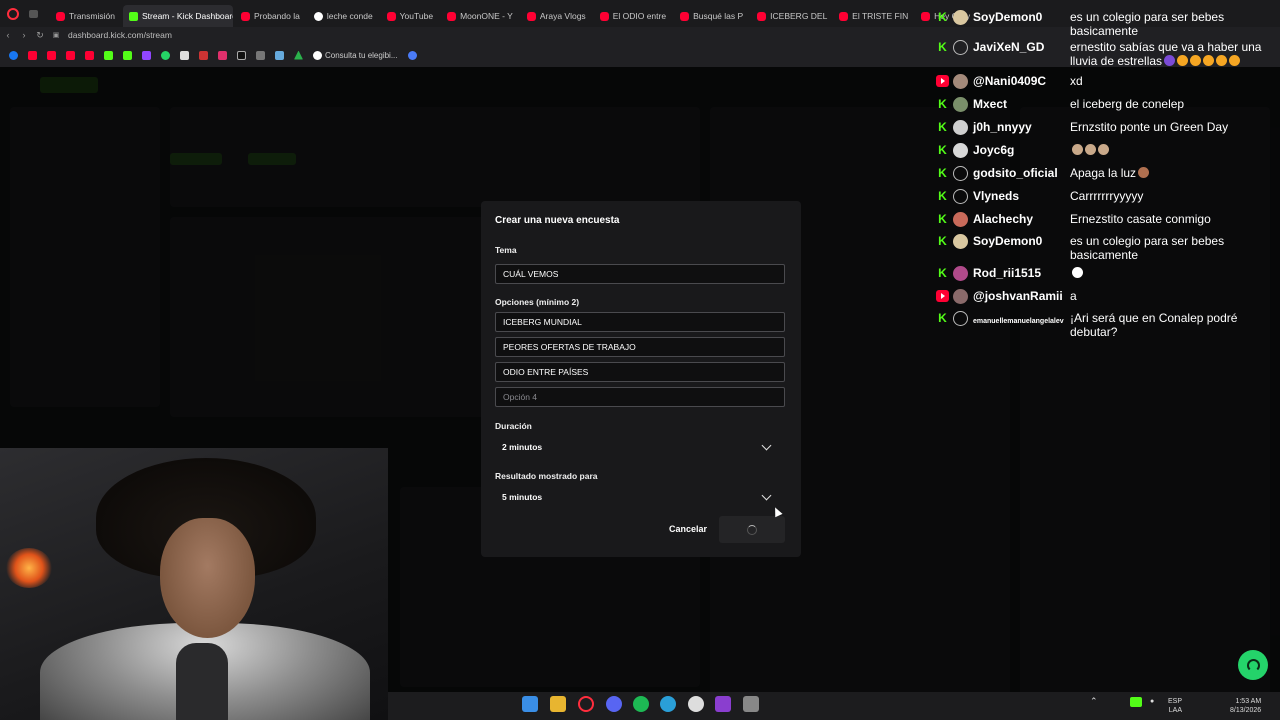 This screenshot has width=1280, height=720. Describe the element at coordinates (298, 55) in the screenshot. I see `drive-bookmark-icon` at that location.